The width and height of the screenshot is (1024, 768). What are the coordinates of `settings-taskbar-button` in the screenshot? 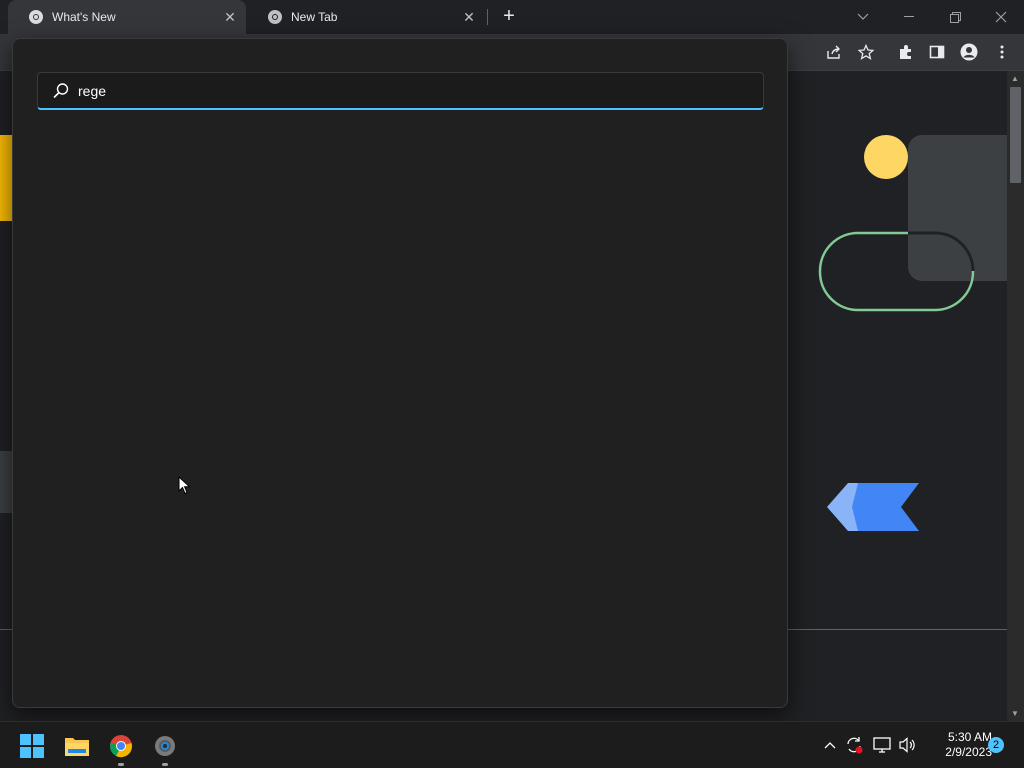 It's located at (165, 748).